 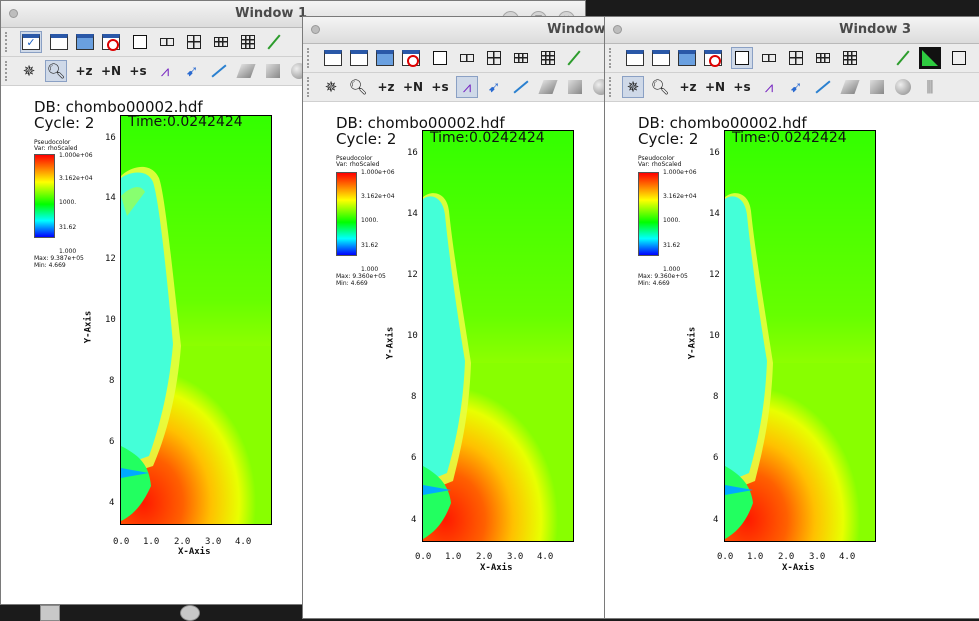 I want to click on legend-min: Min: 4.669, so click(x=352, y=283).